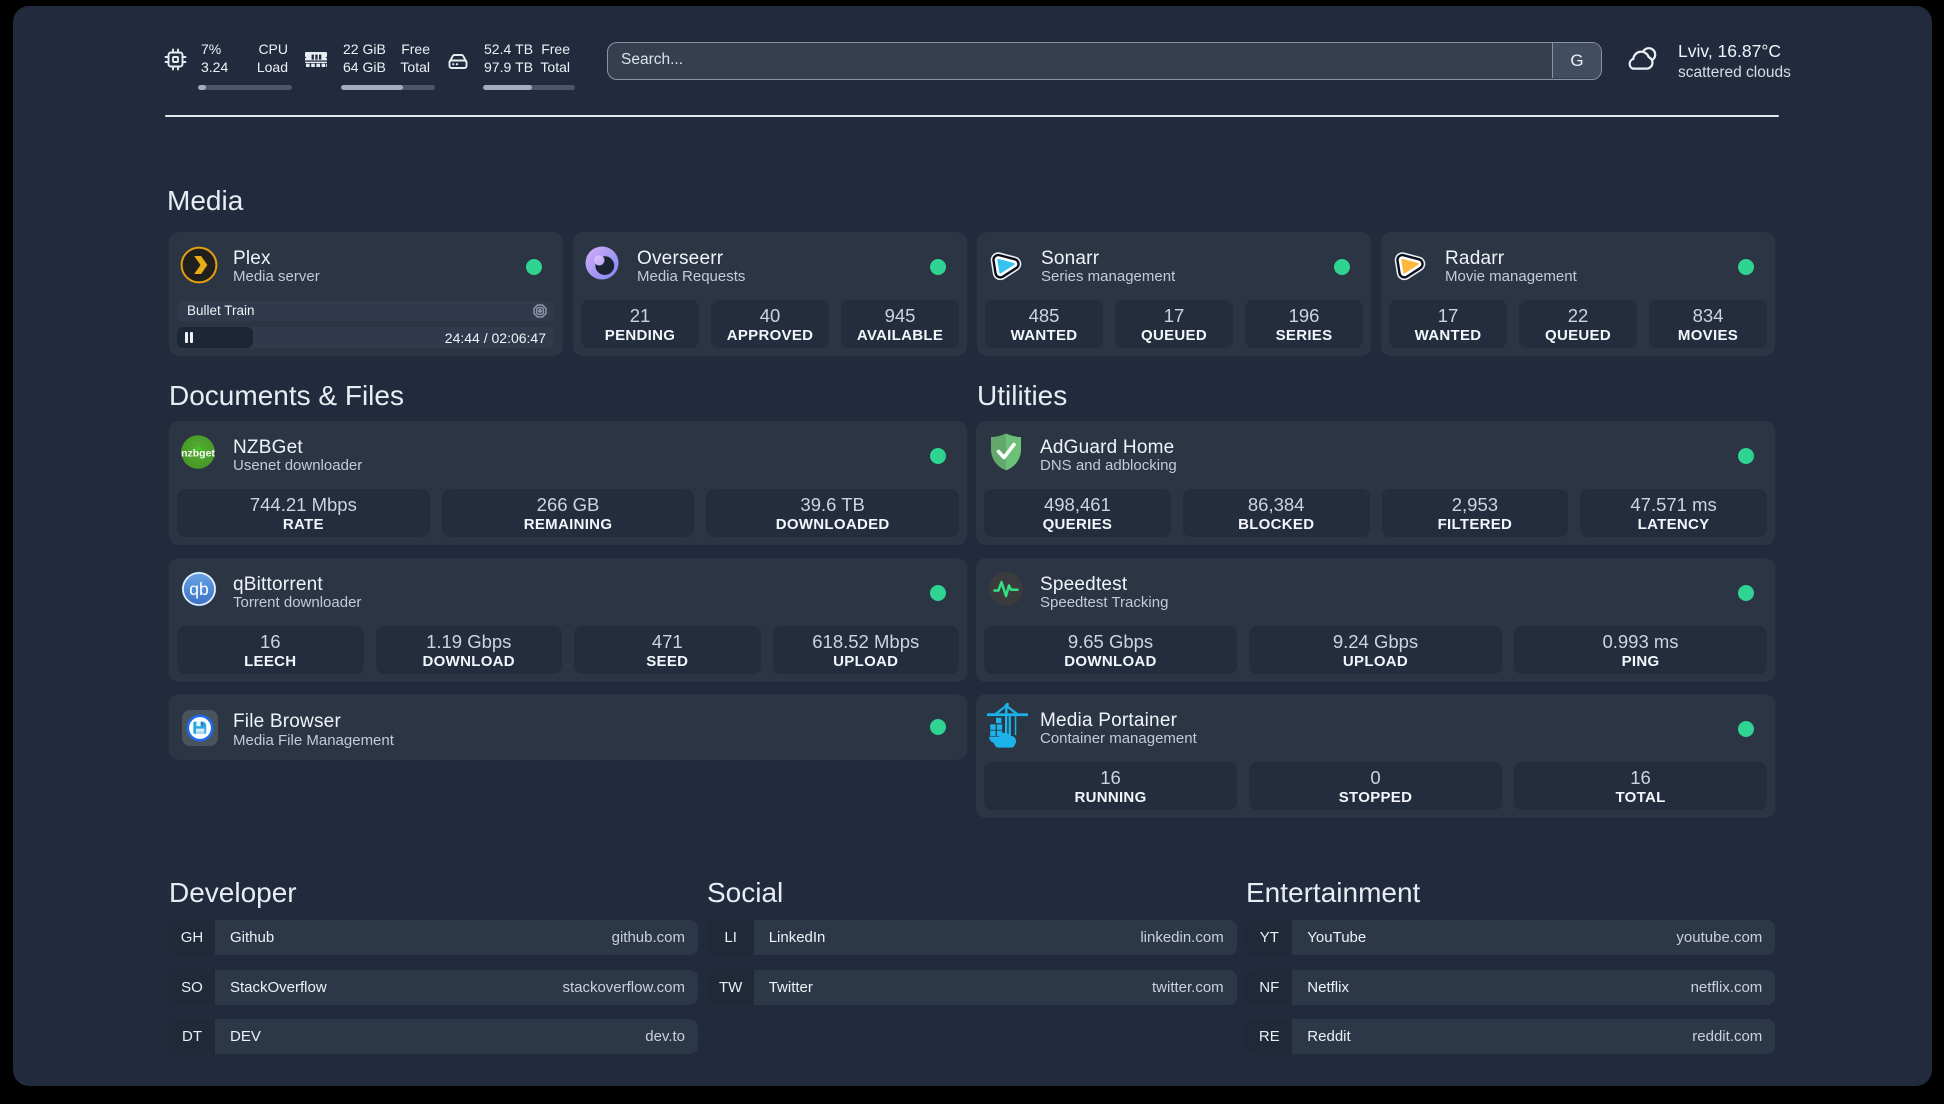  Describe the element at coordinates (198, 454) in the screenshot. I see `svg-text: nzbget` at that location.